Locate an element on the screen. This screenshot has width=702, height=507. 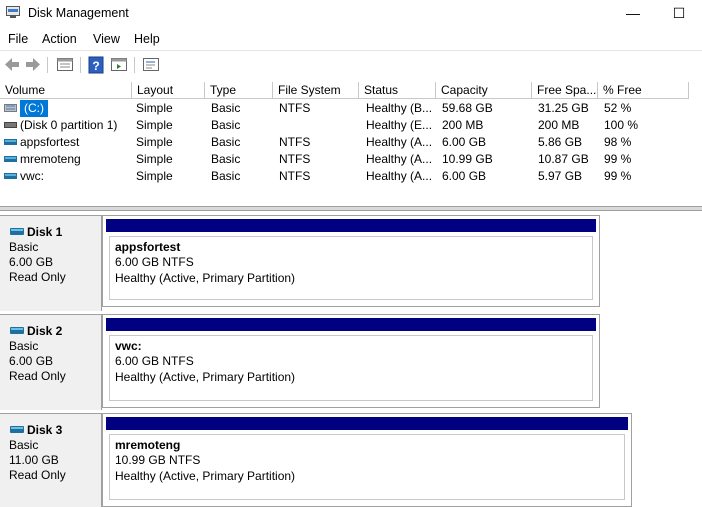
maximize-button: ☐ is located at coordinates (679, 14).